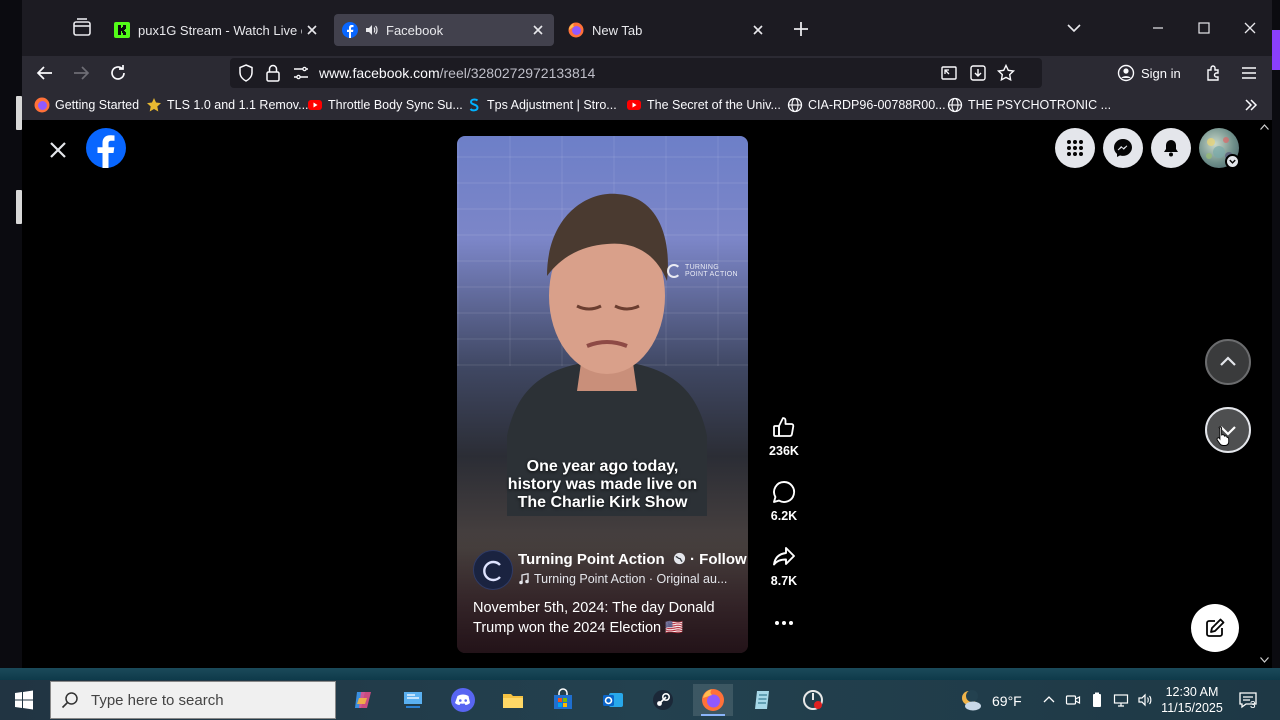 Image resolution: width=1280 pixels, height=720 pixels. What do you see at coordinates (1123, 148) in the screenshot?
I see `messenger-button` at bounding box center [1123, 148].